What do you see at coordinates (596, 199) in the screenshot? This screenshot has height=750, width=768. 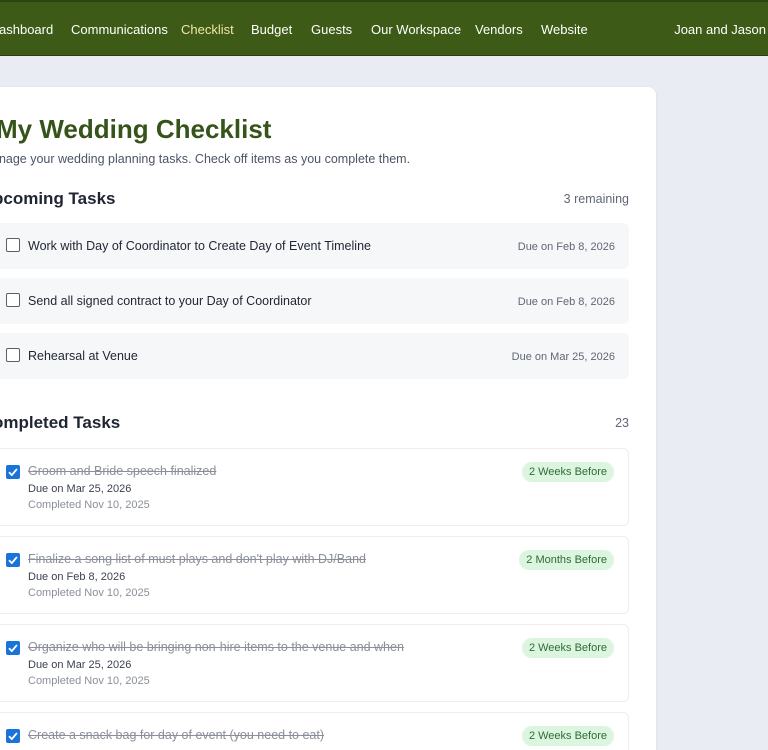 I see `upcoming-remaining-count: 3 remaining` at bounding box center [596, 199].